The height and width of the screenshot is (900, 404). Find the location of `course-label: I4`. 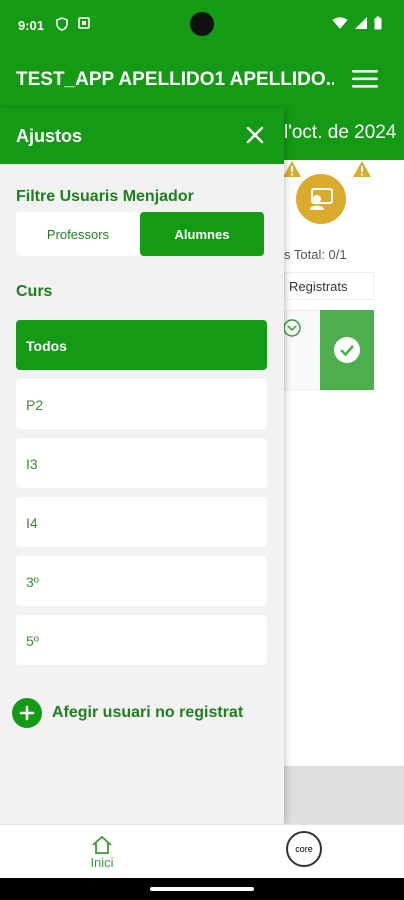

course-label: I4 is located at coordinates (32, 523).